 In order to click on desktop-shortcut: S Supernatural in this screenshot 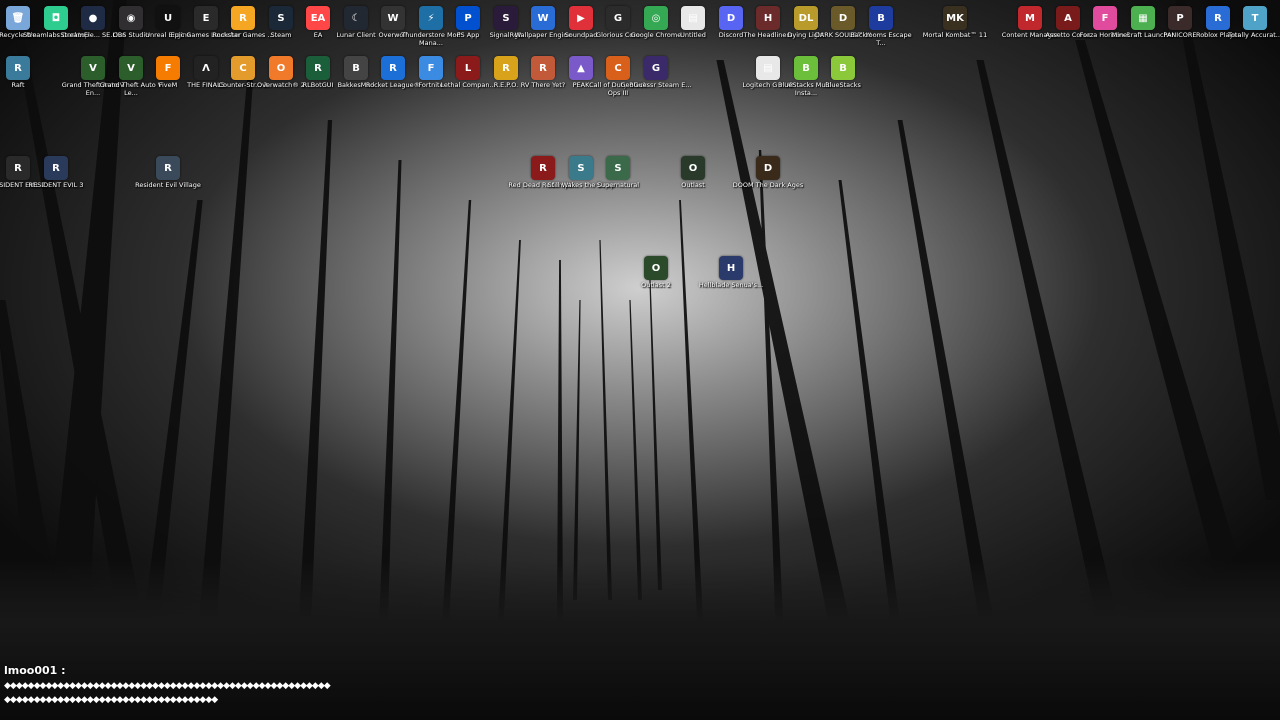, I will do `click(618, 200)`.